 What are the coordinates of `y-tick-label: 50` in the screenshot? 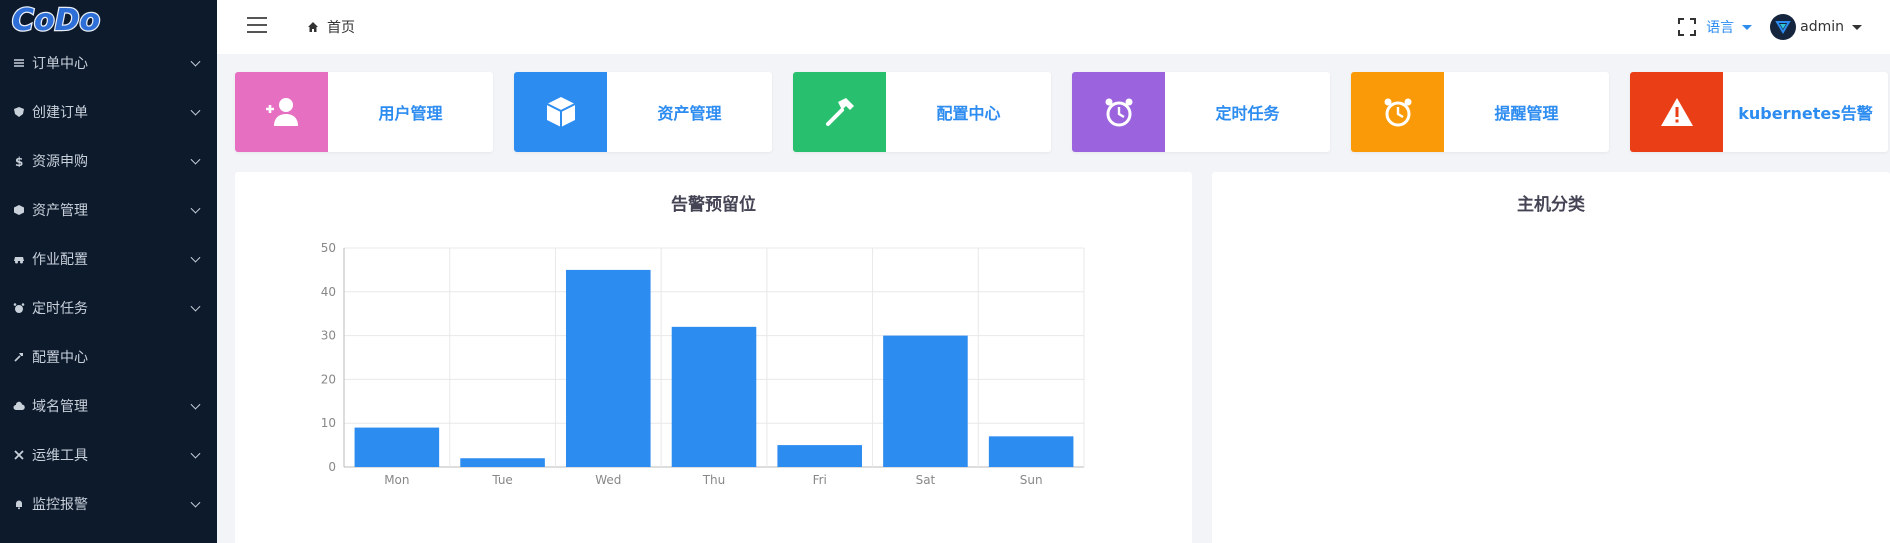 It's located at (328, 248).